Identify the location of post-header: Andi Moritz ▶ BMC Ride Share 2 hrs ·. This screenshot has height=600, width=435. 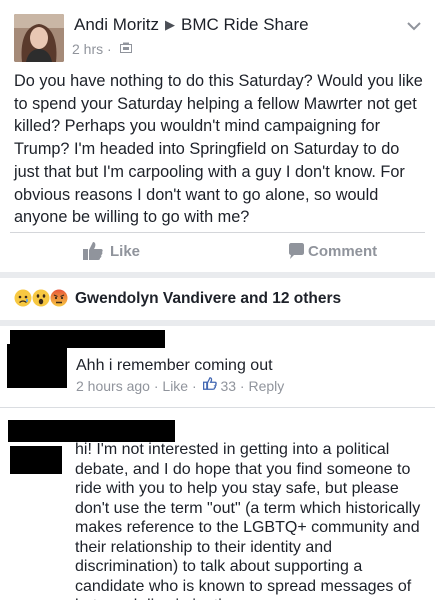
(217, 33).